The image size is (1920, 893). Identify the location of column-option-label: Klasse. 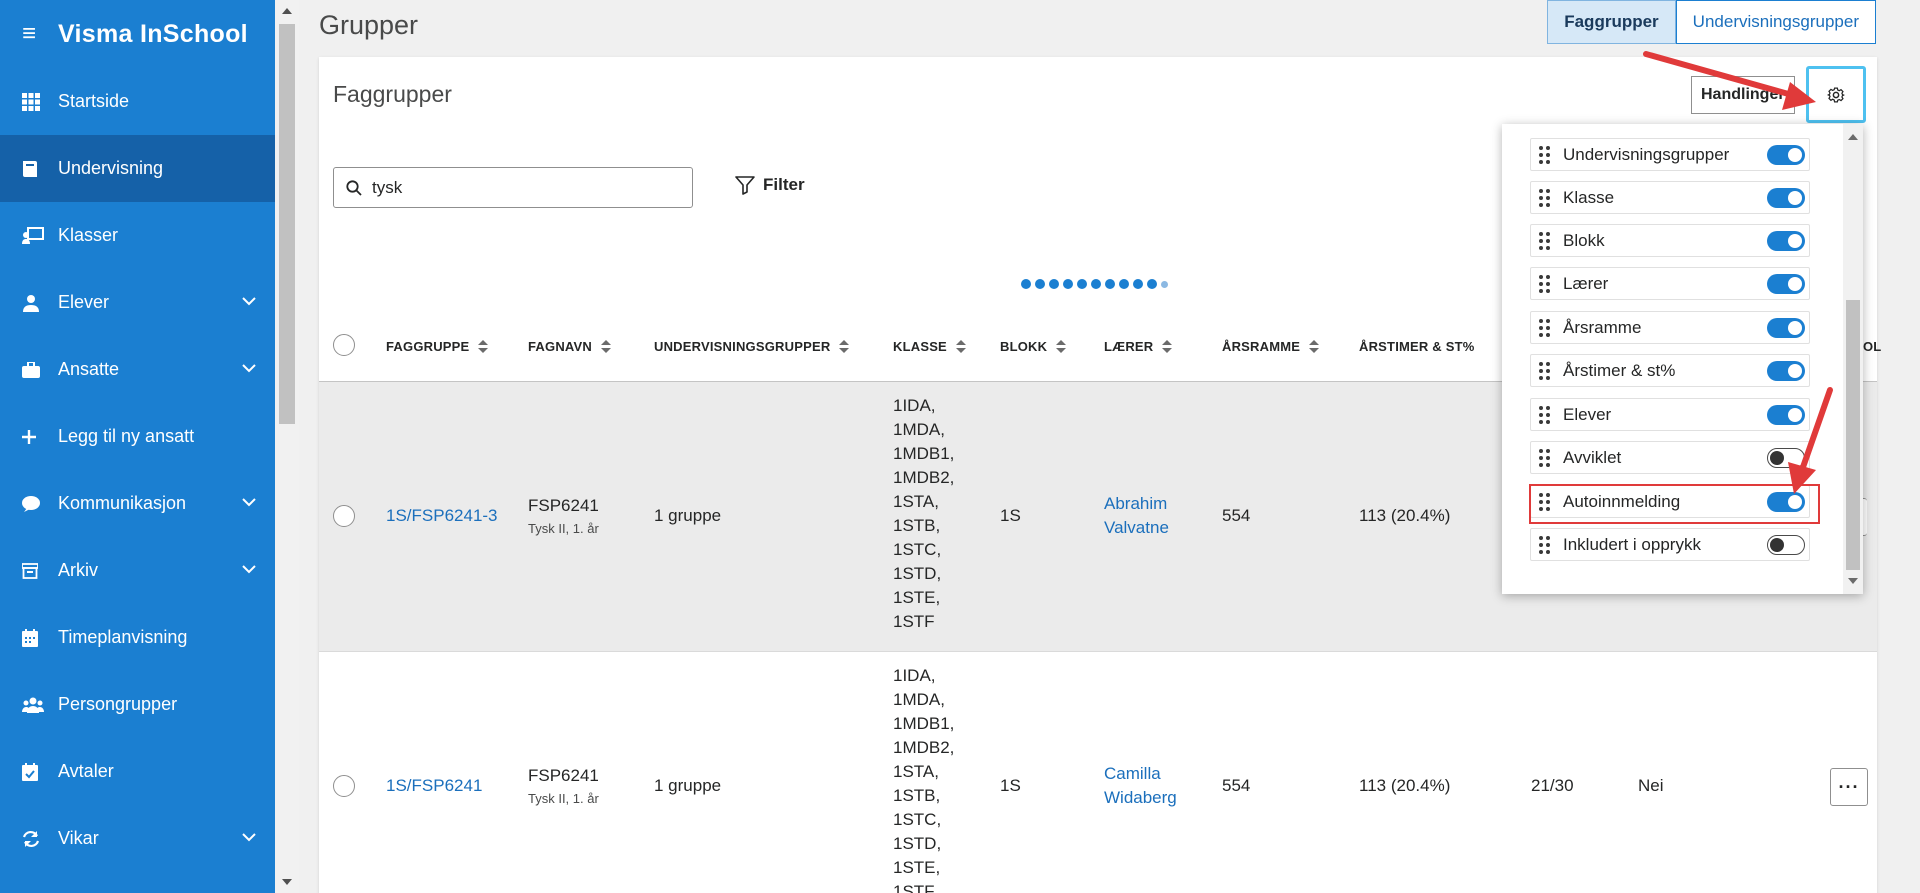
(1589, 197).